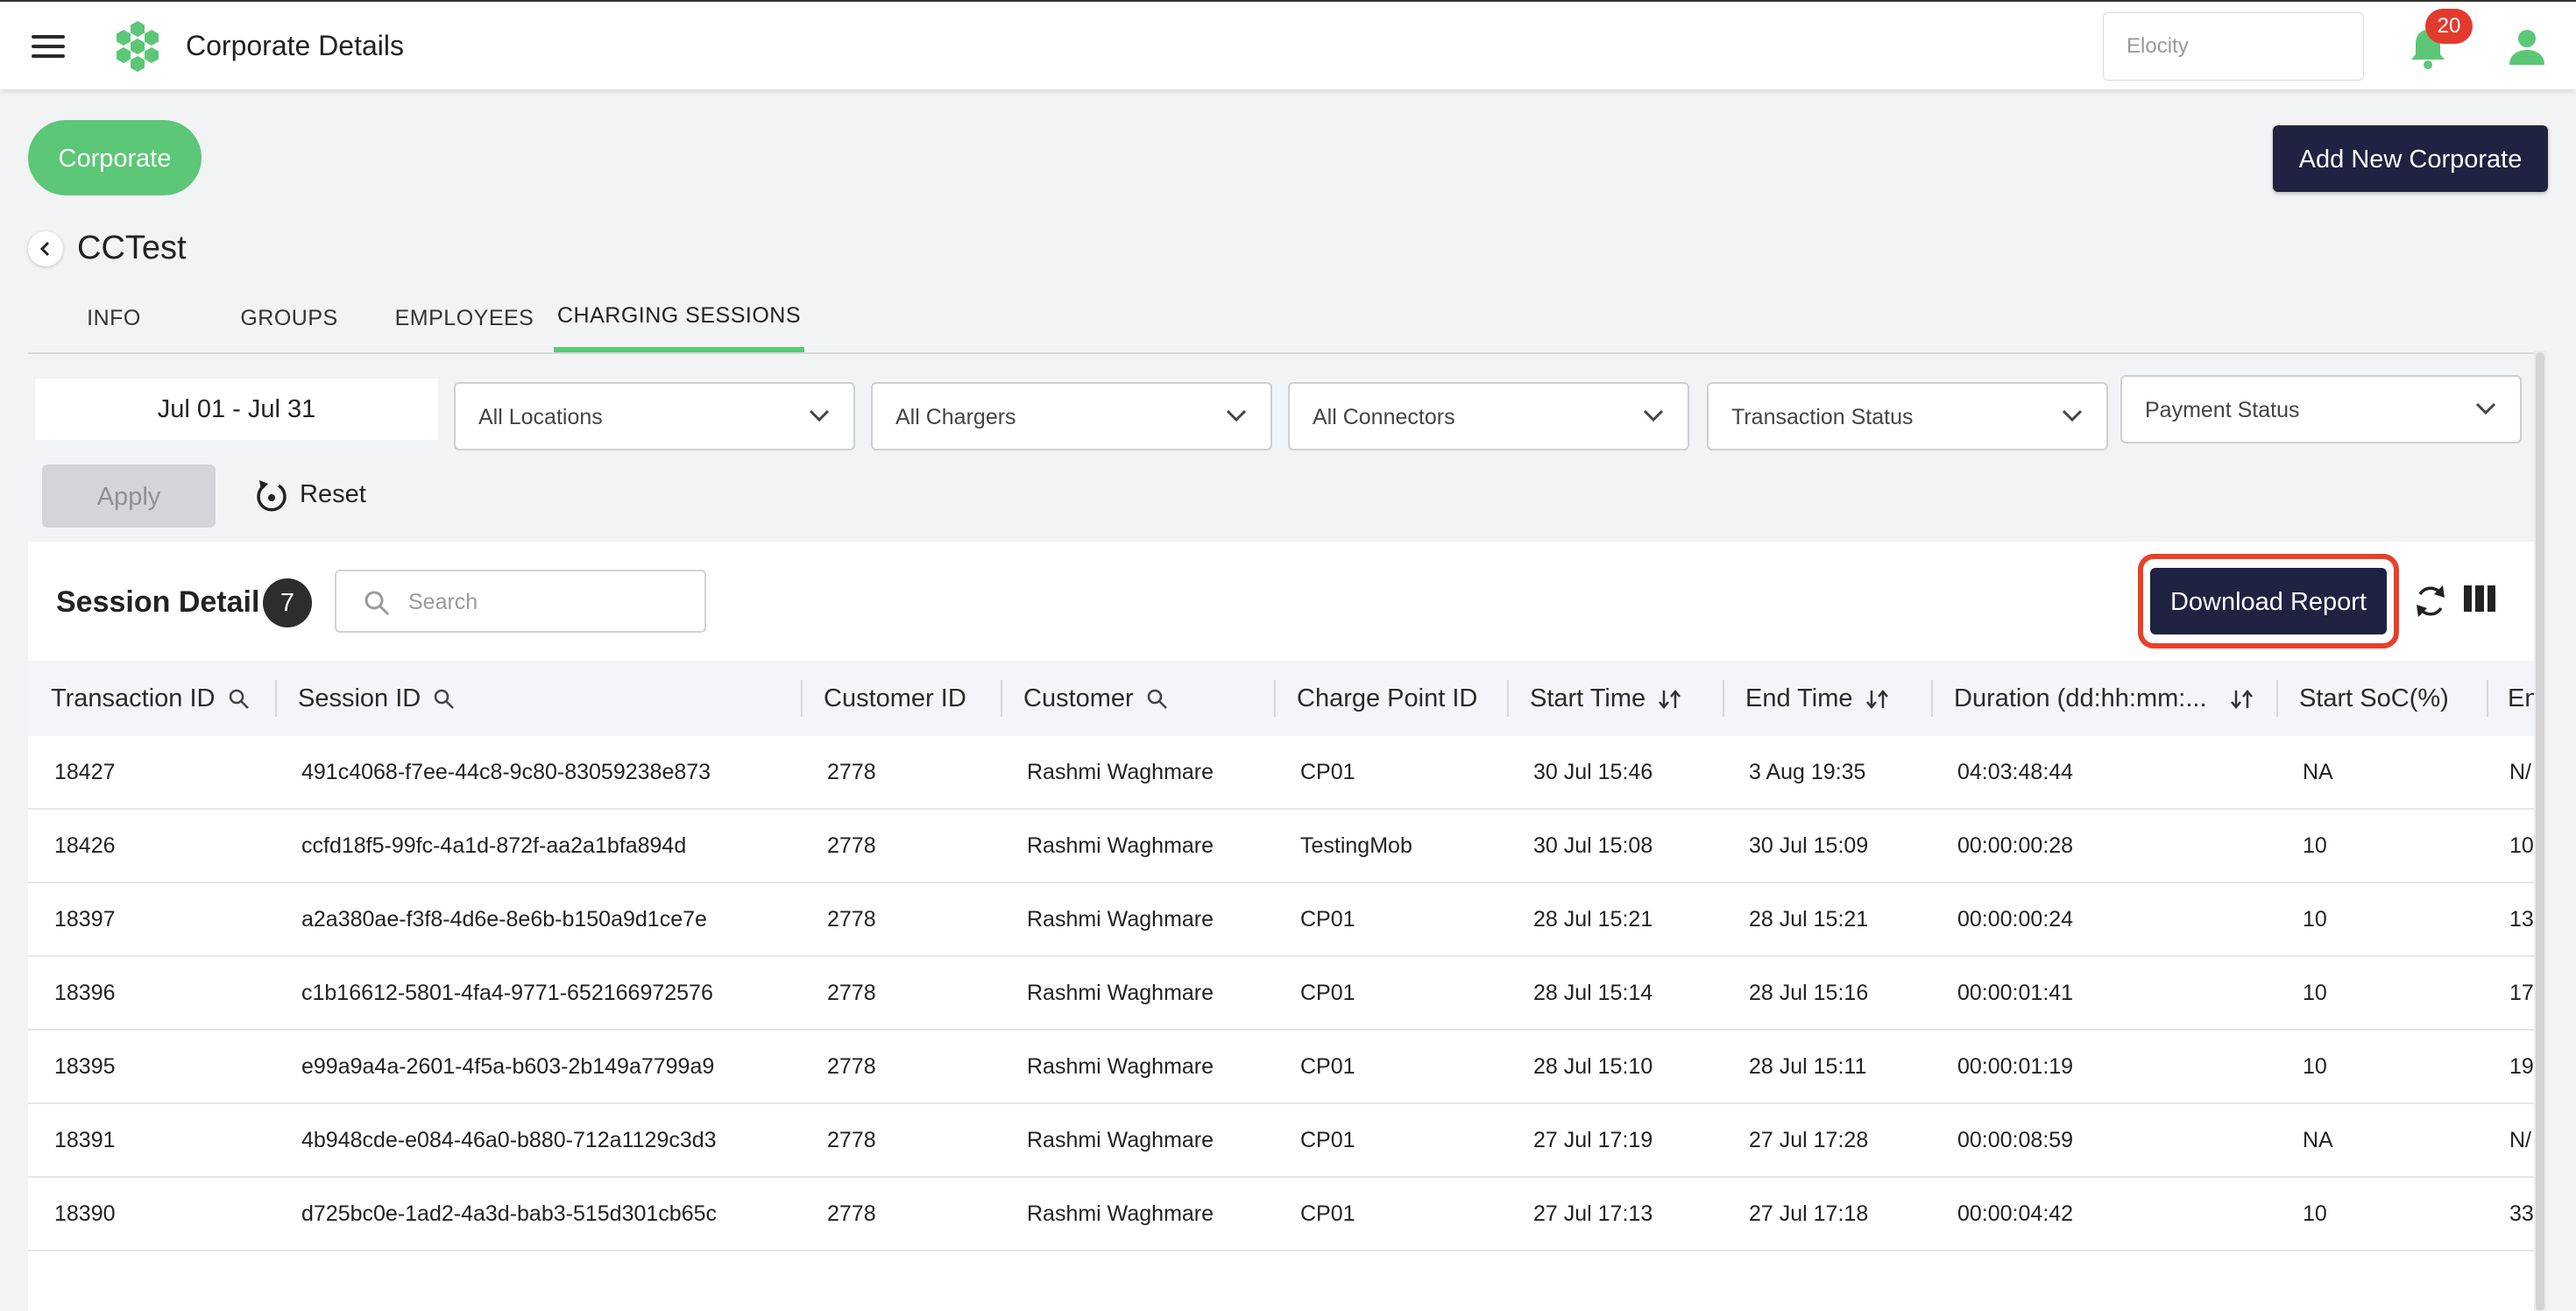 The image size is (2576, 1311). I want to click on organization-field: Elocity, so click(2233, 47).